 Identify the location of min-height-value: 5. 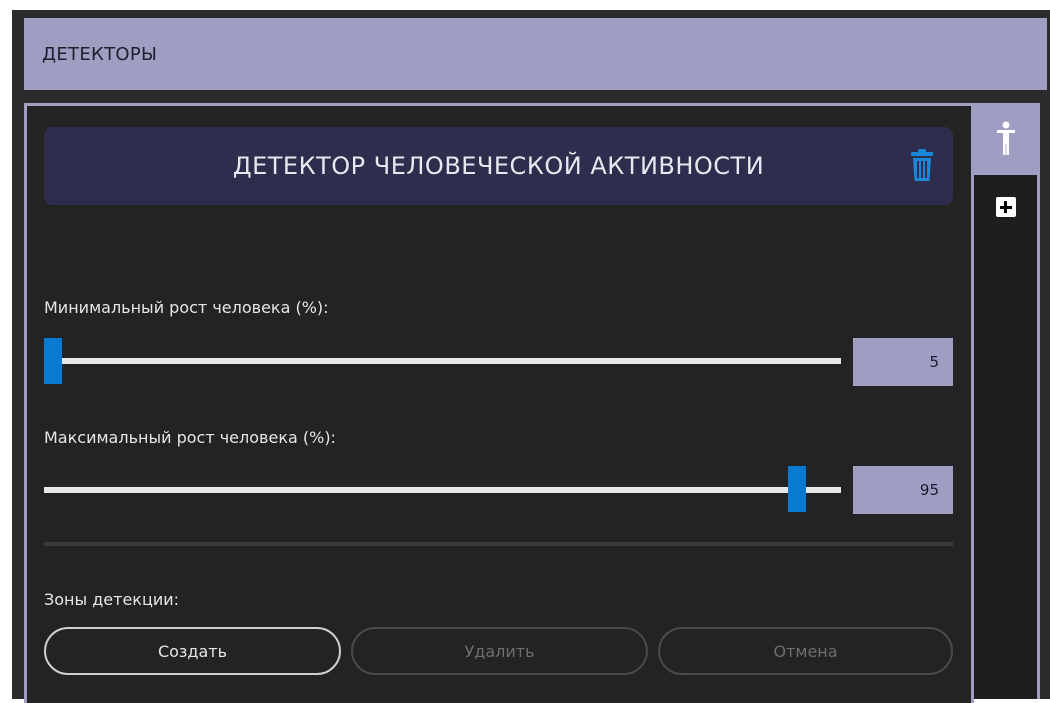
(934, 362).